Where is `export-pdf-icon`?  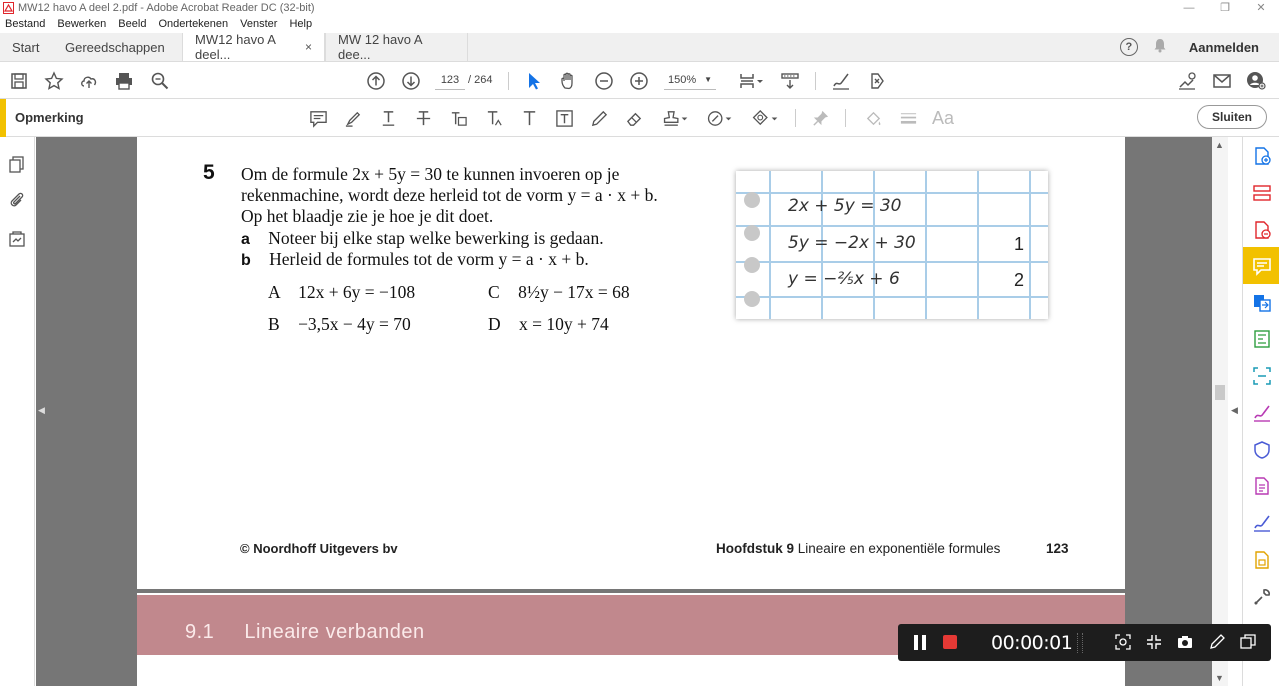
export-pdf-icon is located at coordinates (1262, 303).